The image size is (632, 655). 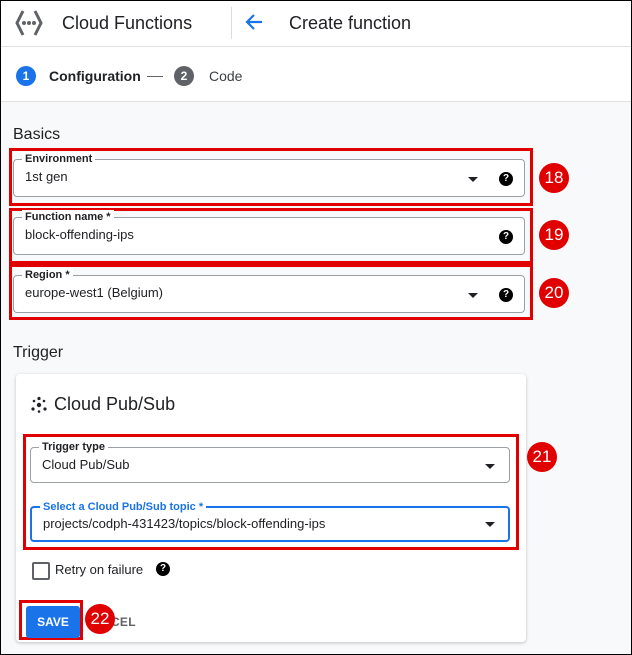 I want to click on top-header: Cloud Functions Create function, so click(x=316, y=23).